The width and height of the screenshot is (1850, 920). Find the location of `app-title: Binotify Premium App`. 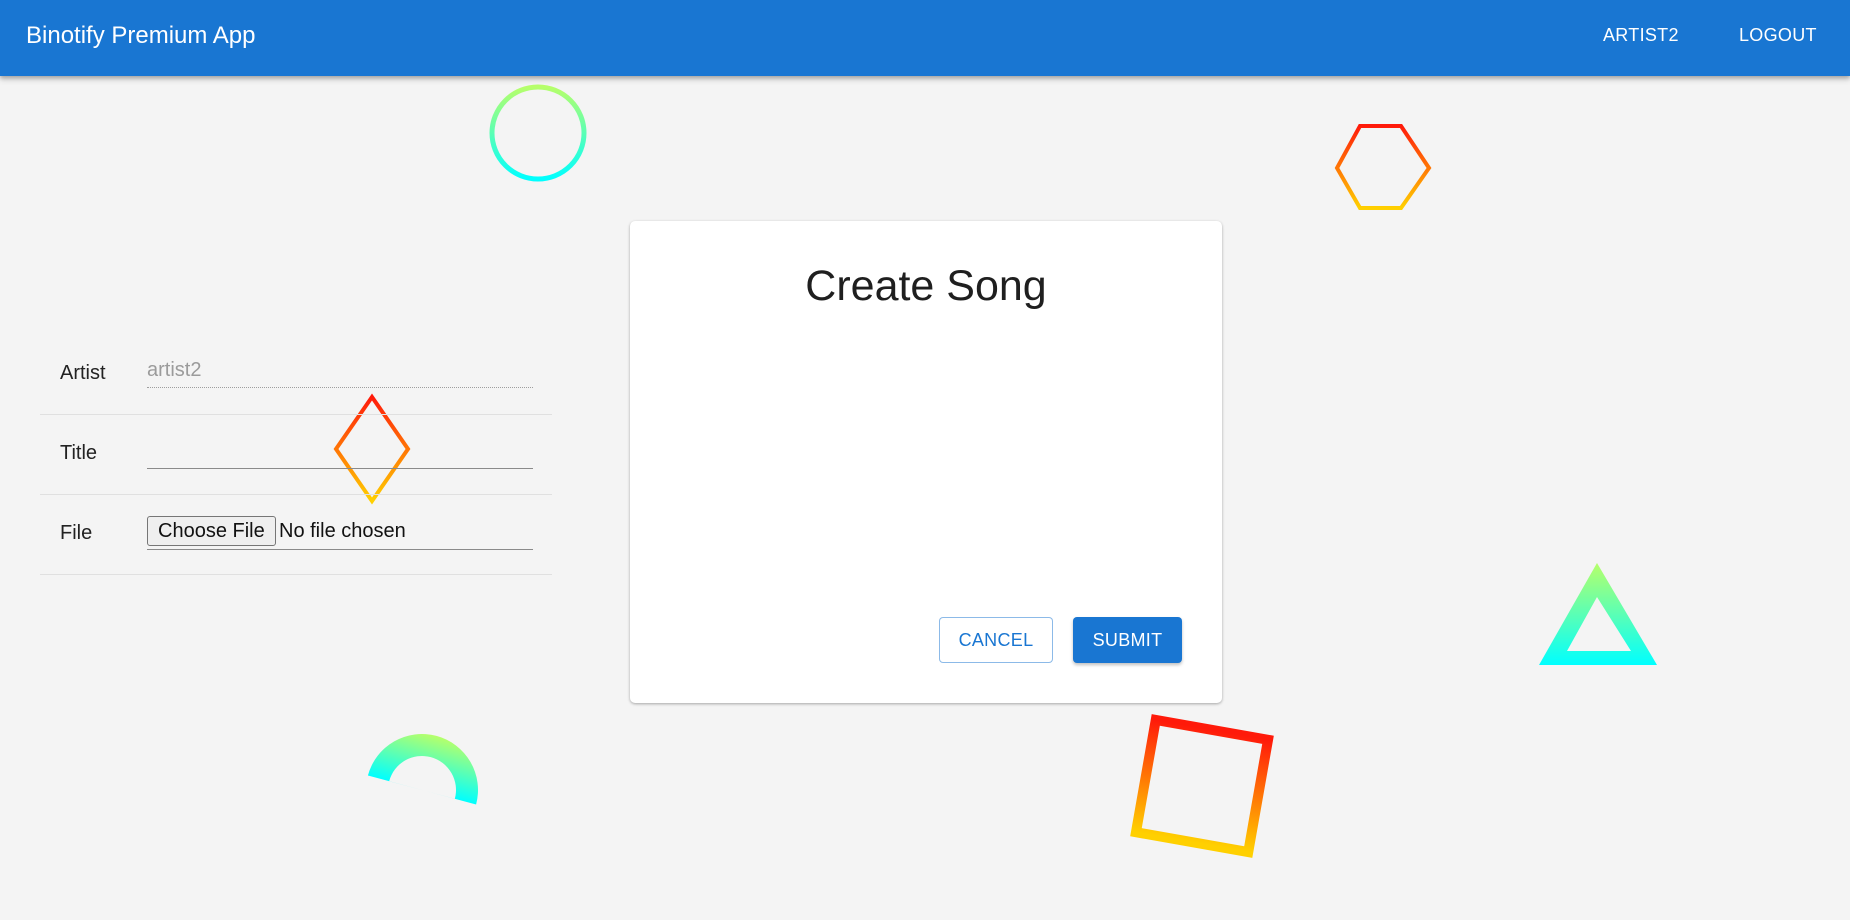

app-title: Binotify Premium App is located at coordinates (140, 36).